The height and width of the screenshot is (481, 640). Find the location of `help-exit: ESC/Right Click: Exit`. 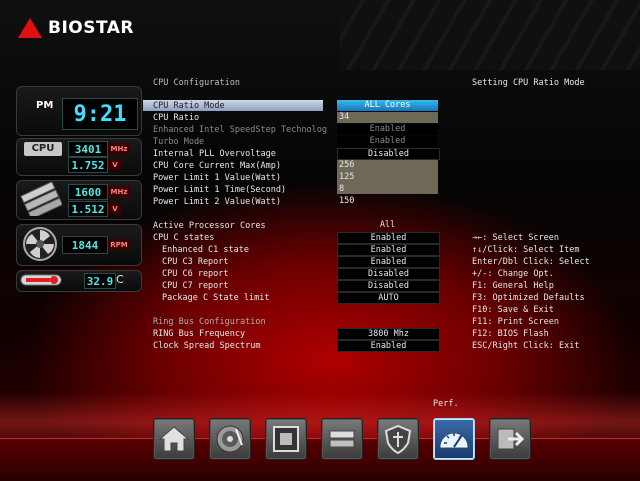

help-exit: ESC/Right Click: Exit is located at coordinates (526, 346).